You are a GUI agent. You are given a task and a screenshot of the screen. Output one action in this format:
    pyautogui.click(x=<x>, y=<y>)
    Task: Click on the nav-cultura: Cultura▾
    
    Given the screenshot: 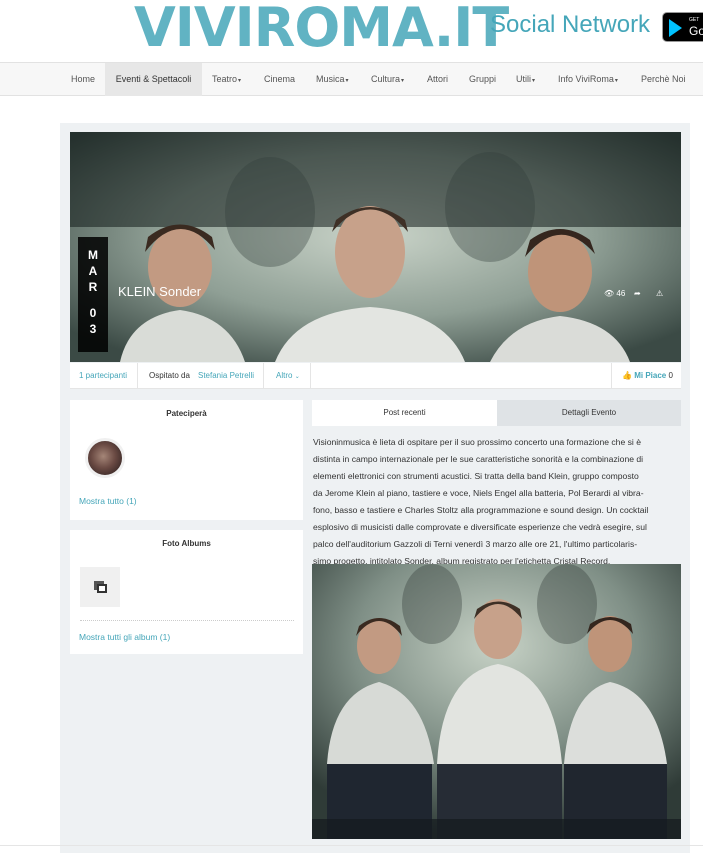 What is the action you would take?
    pyautogui.click(x=387, y=79)
    